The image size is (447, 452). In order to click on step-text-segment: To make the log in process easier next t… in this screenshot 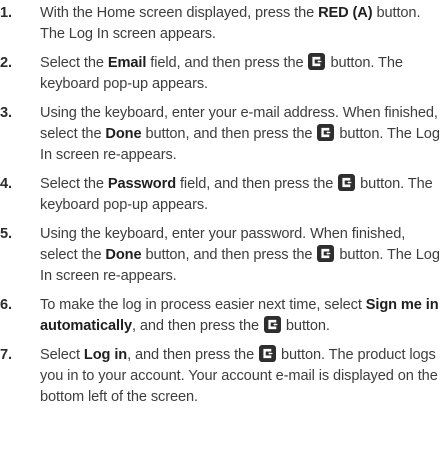, I will do `click(203, 305)`.